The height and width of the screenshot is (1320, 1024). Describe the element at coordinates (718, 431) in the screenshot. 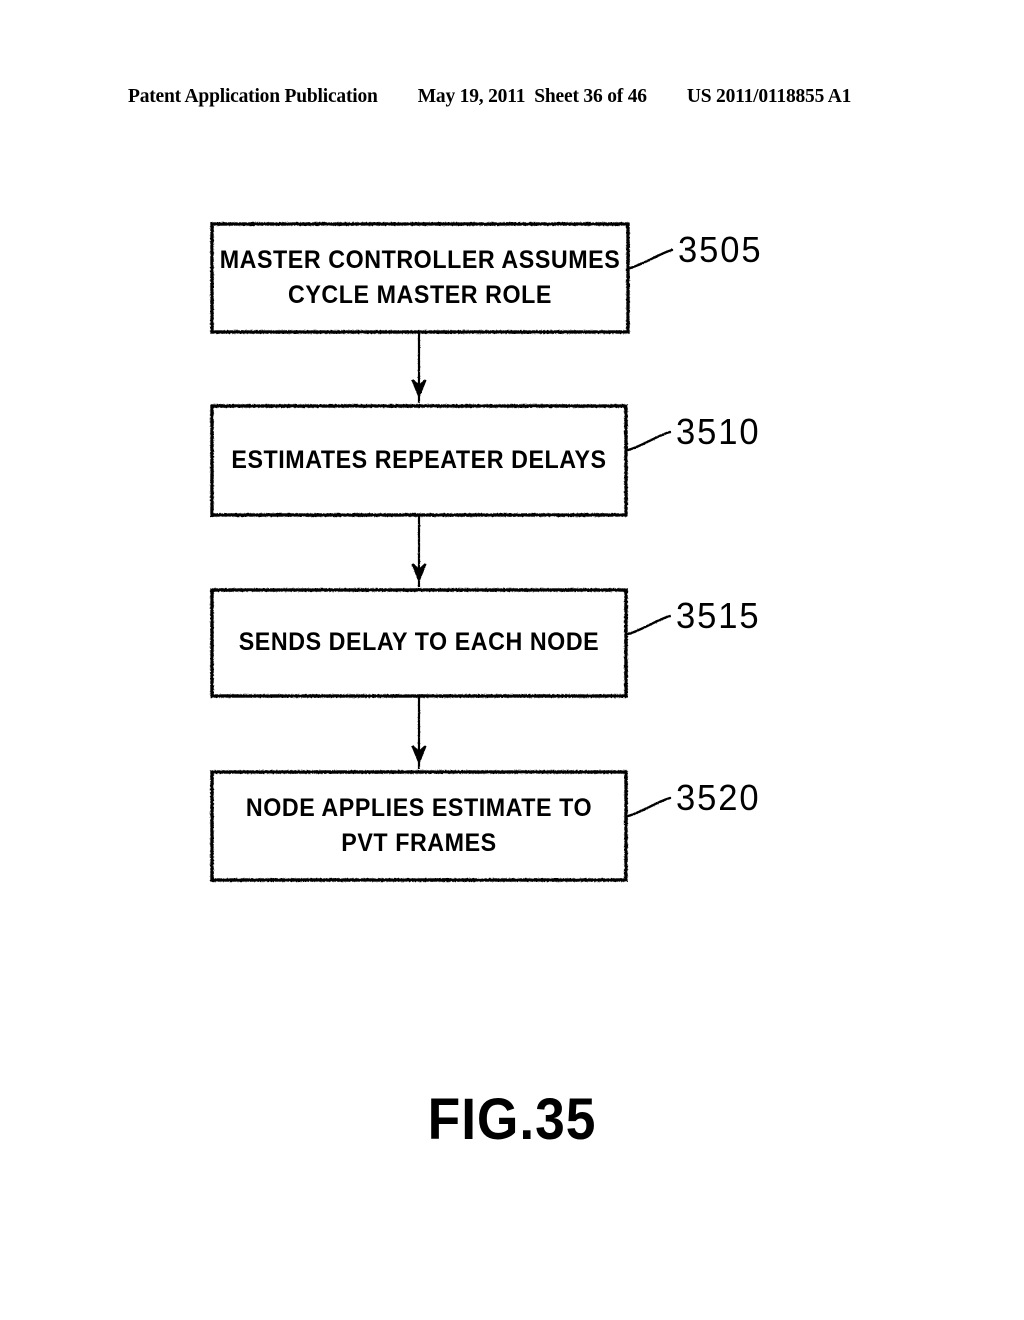

I see `reference-numeral-3510: 3510` at that location.